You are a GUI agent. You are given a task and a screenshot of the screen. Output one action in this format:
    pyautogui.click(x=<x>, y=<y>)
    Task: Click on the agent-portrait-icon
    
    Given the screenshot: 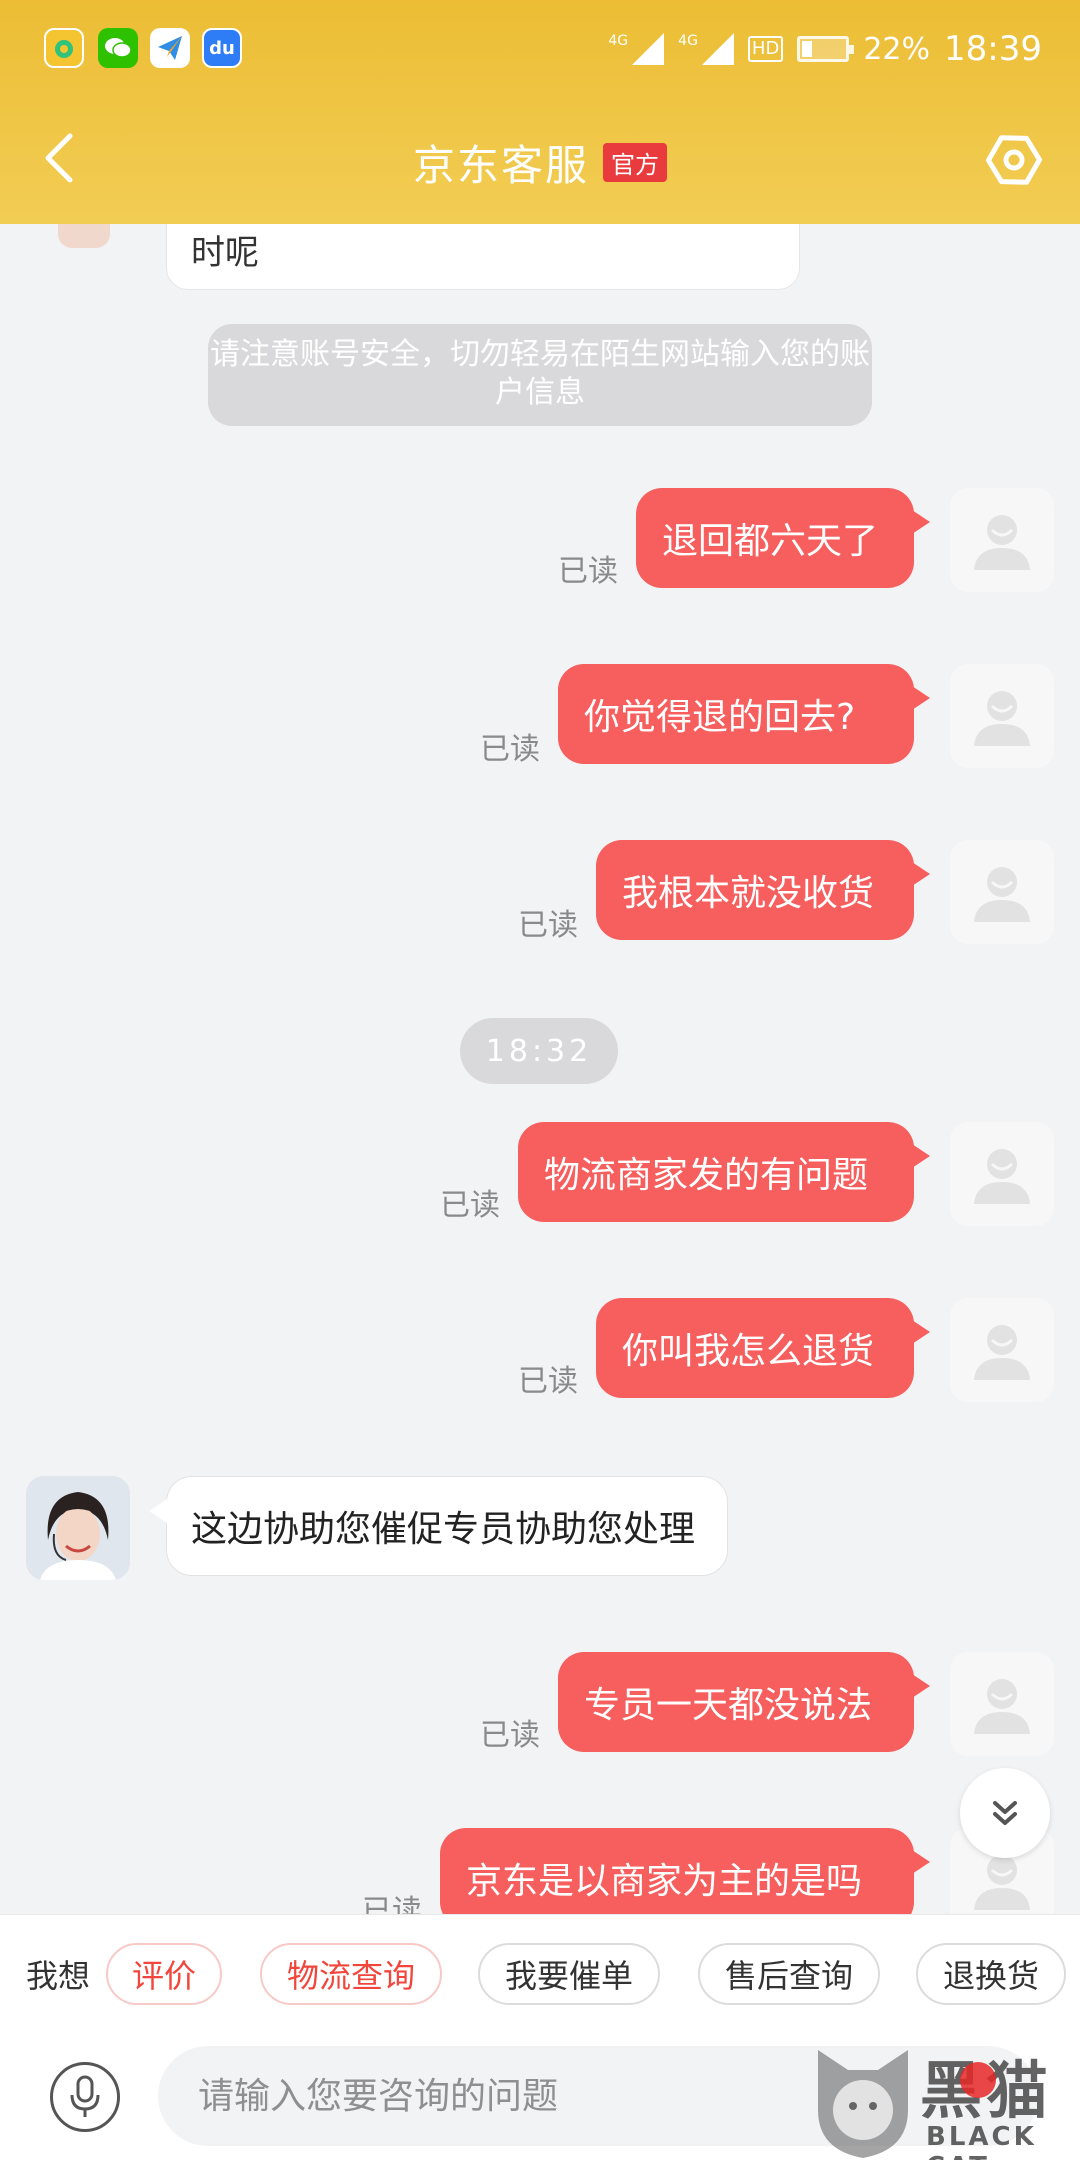 What is the action you would take?
    pyautogui.click(x=78, y=1528)
    